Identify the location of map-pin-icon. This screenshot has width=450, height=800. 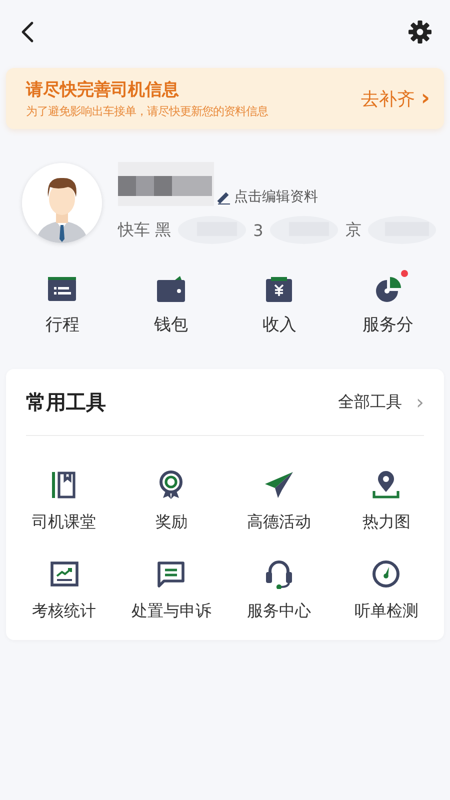
(386, 485).